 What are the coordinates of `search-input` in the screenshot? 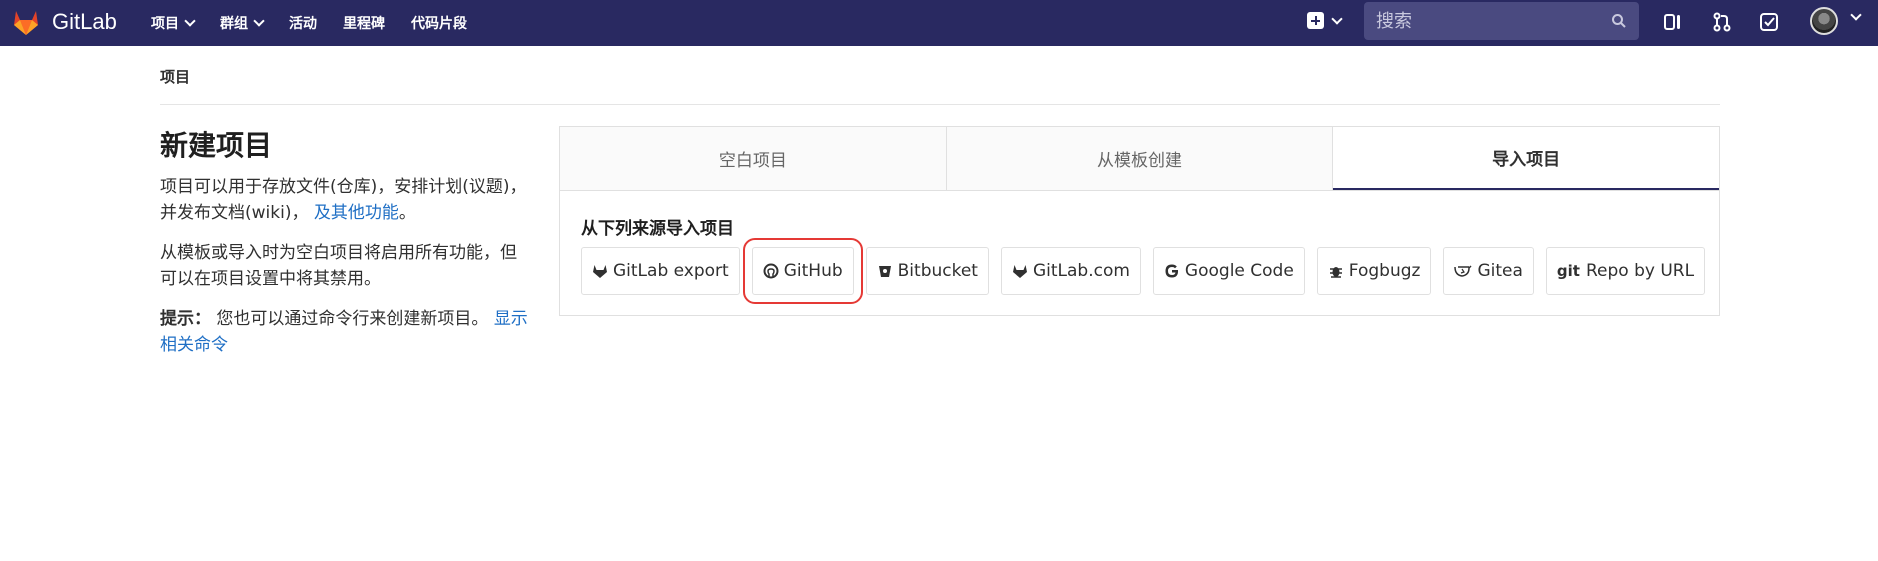 It's located at (1486, 21).